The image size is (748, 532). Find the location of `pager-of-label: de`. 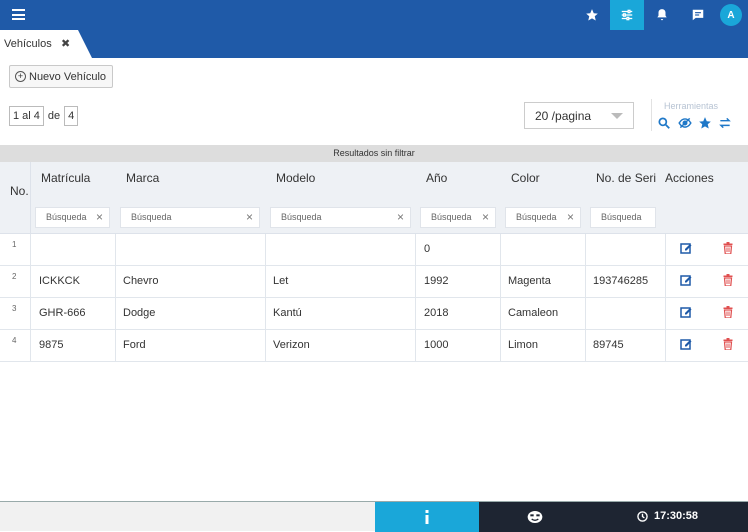

pager-of-label: de is located at coordinates (54, 116).